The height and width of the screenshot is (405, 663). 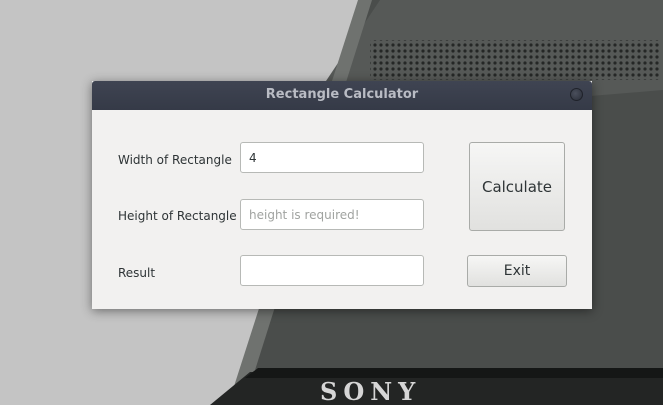 I want to click on wallpaper-brand-text: SONY, so click(x=370, y=391).